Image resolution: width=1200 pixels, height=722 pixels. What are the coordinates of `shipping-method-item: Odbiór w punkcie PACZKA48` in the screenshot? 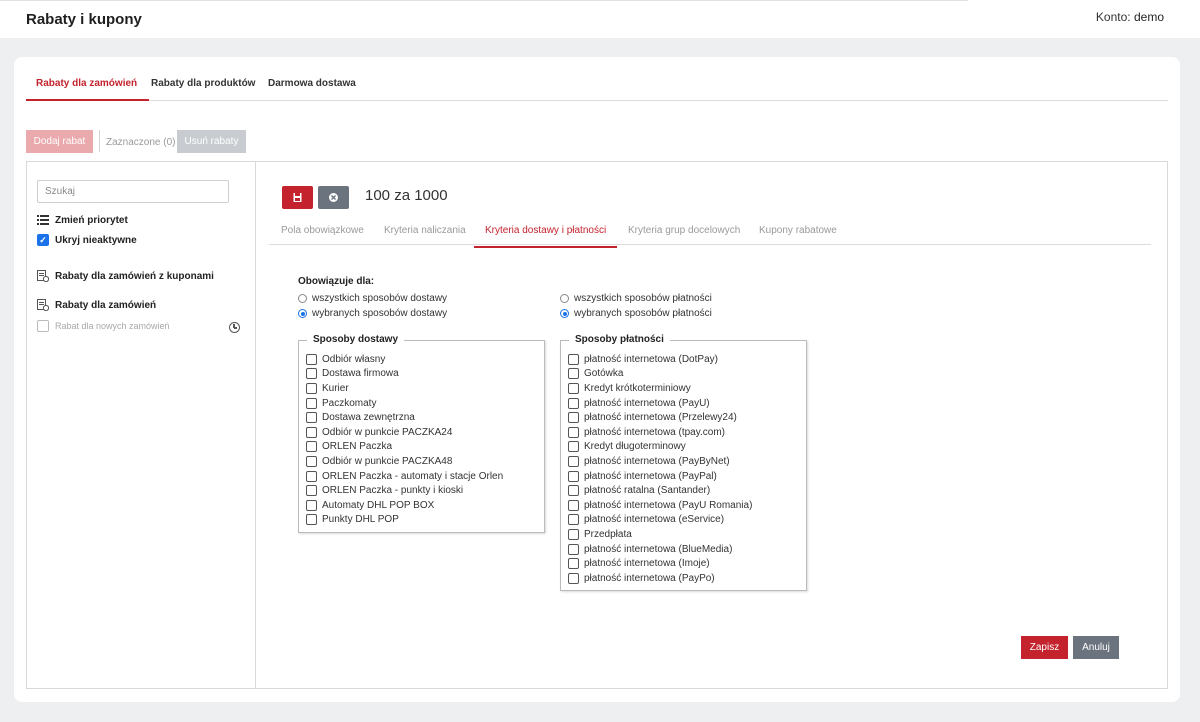 It's located at (404, 461).